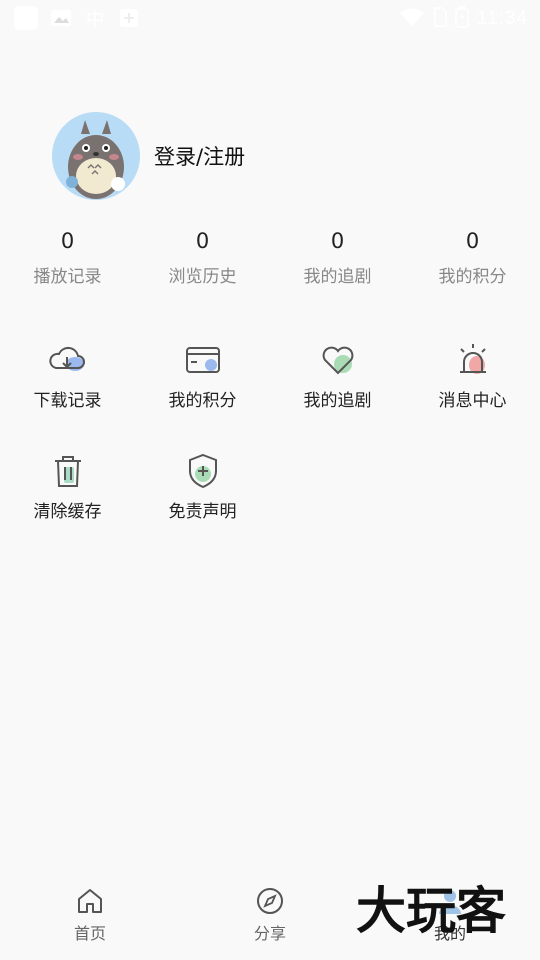  Describe the element at coordinates (202, 277) in the screenshot. I see `stat-label: 浏览历史` at that location.